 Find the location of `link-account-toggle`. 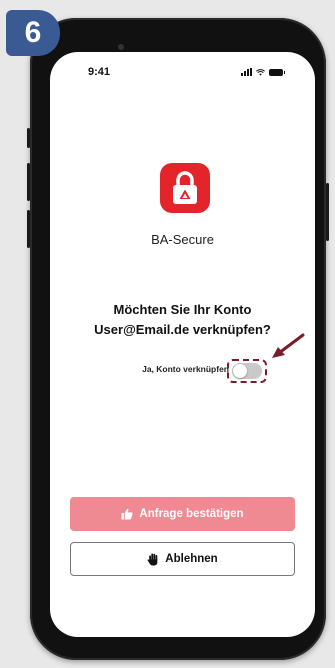

link-account-toggle is located at coordinates (247, 371).